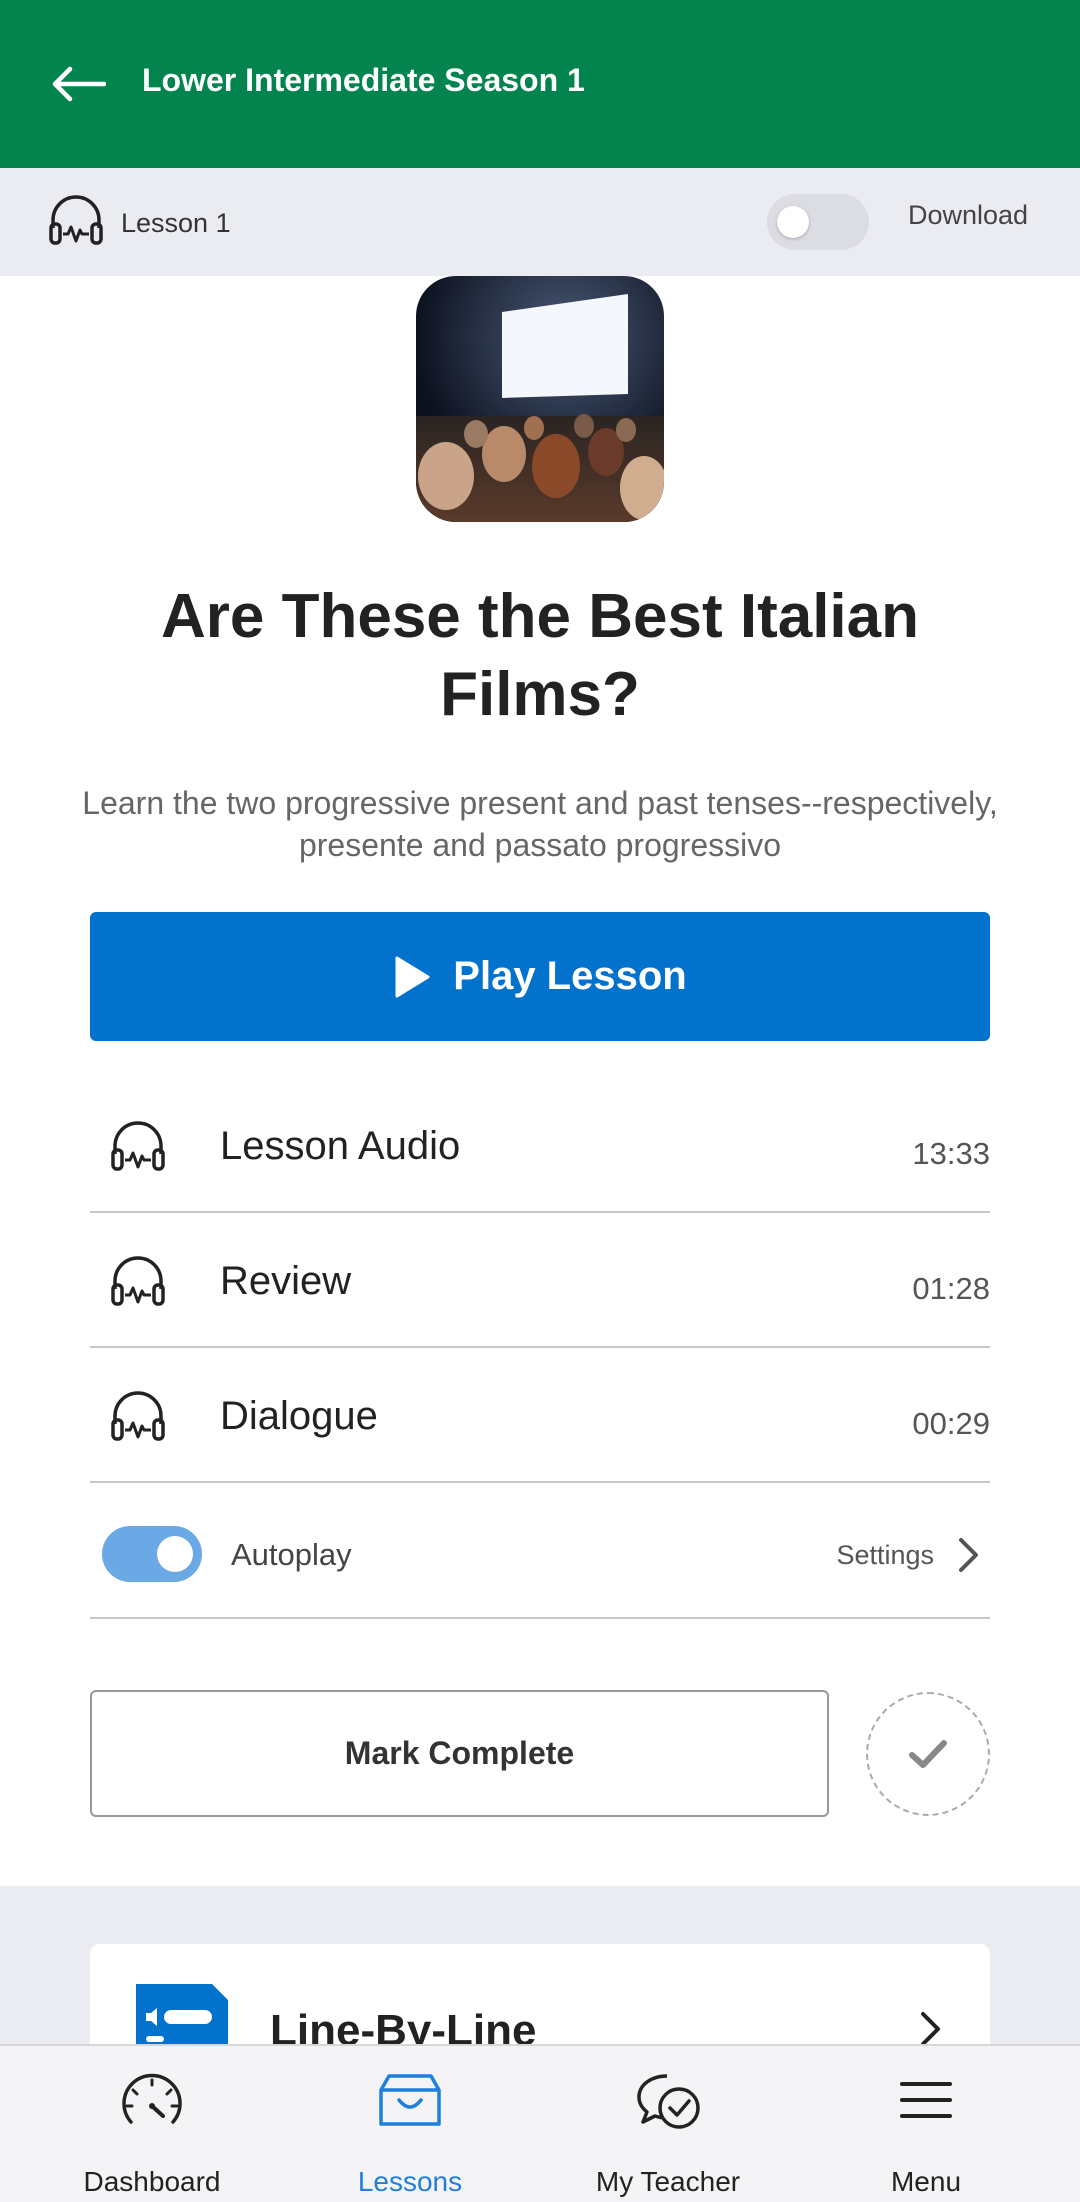  I want to click on checkmark-icon, so click(928, 1754).